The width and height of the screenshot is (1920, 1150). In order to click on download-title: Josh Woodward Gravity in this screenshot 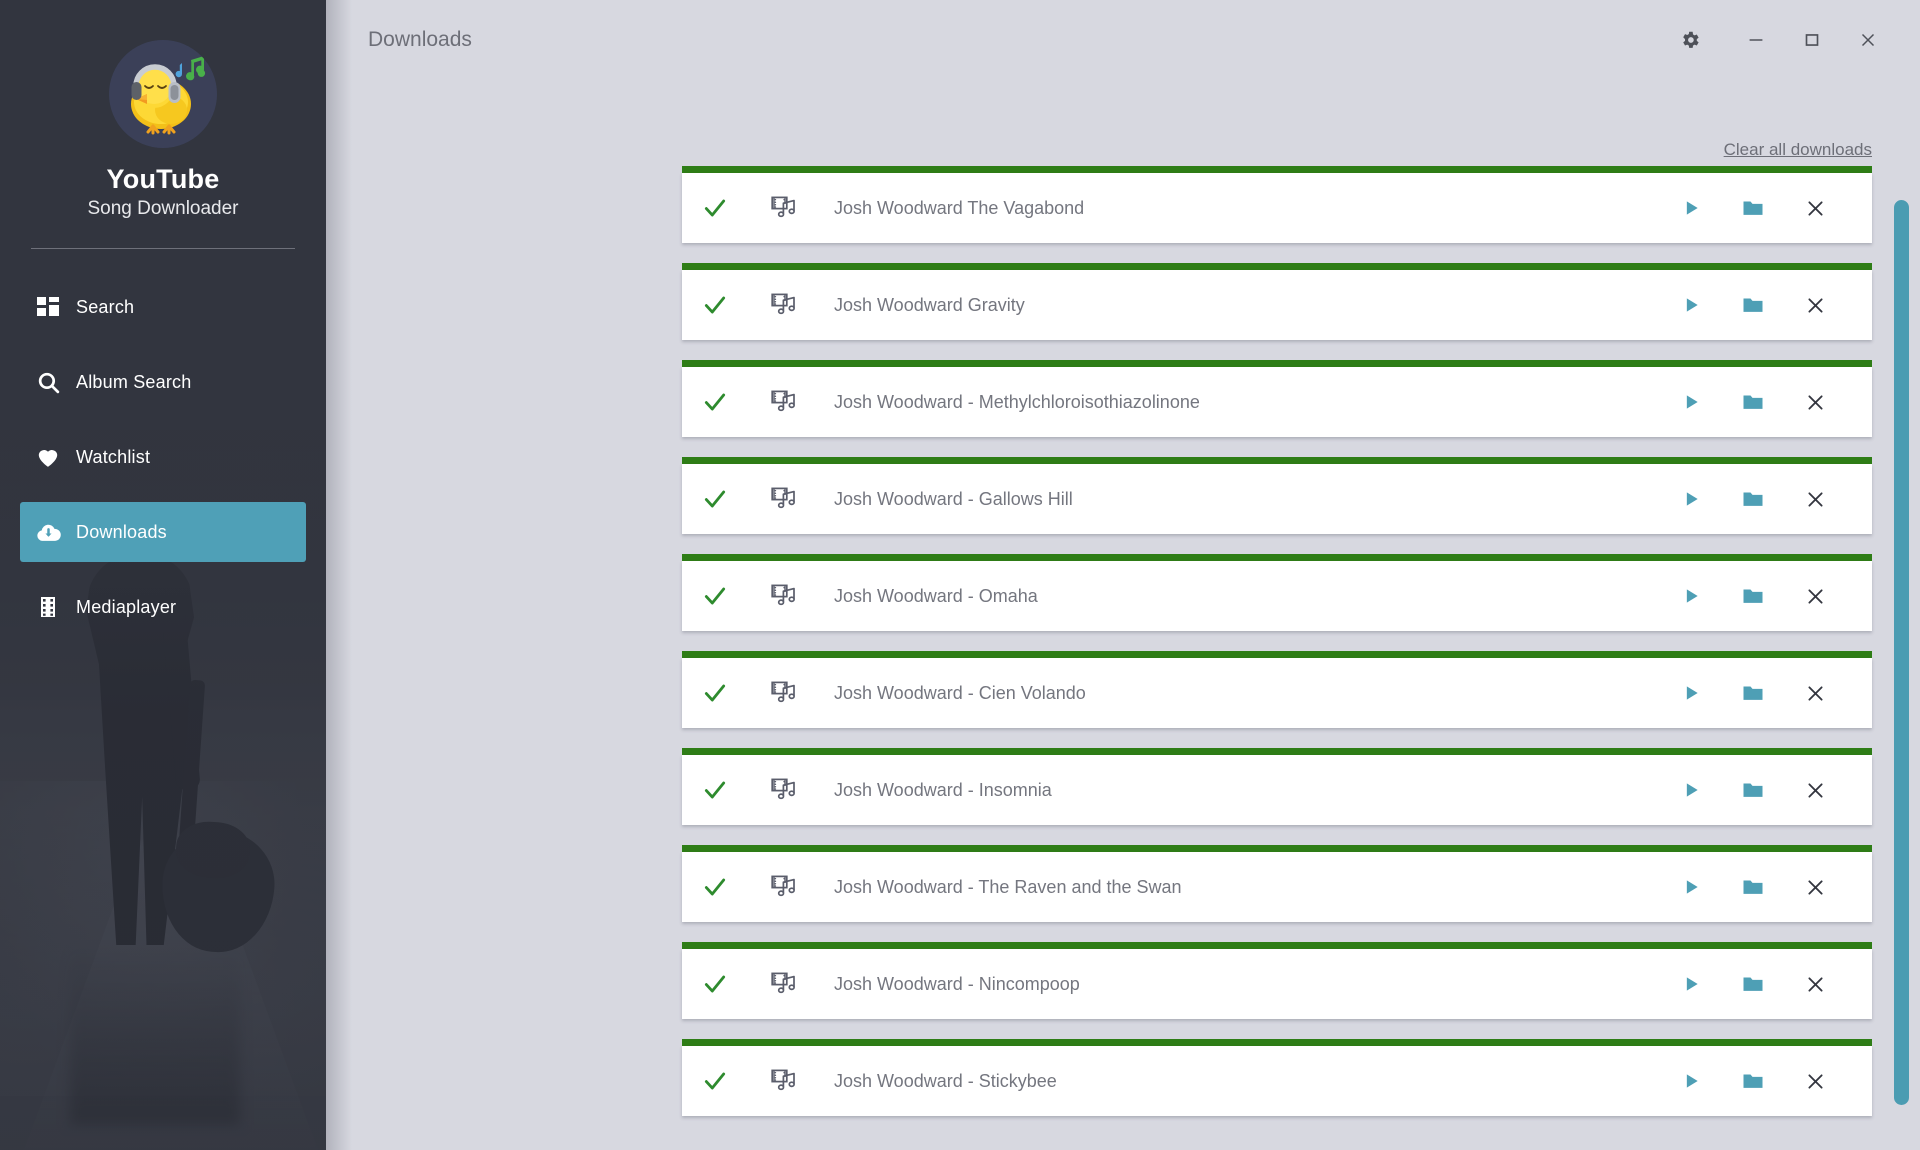, I will do `click(929, 304)`.